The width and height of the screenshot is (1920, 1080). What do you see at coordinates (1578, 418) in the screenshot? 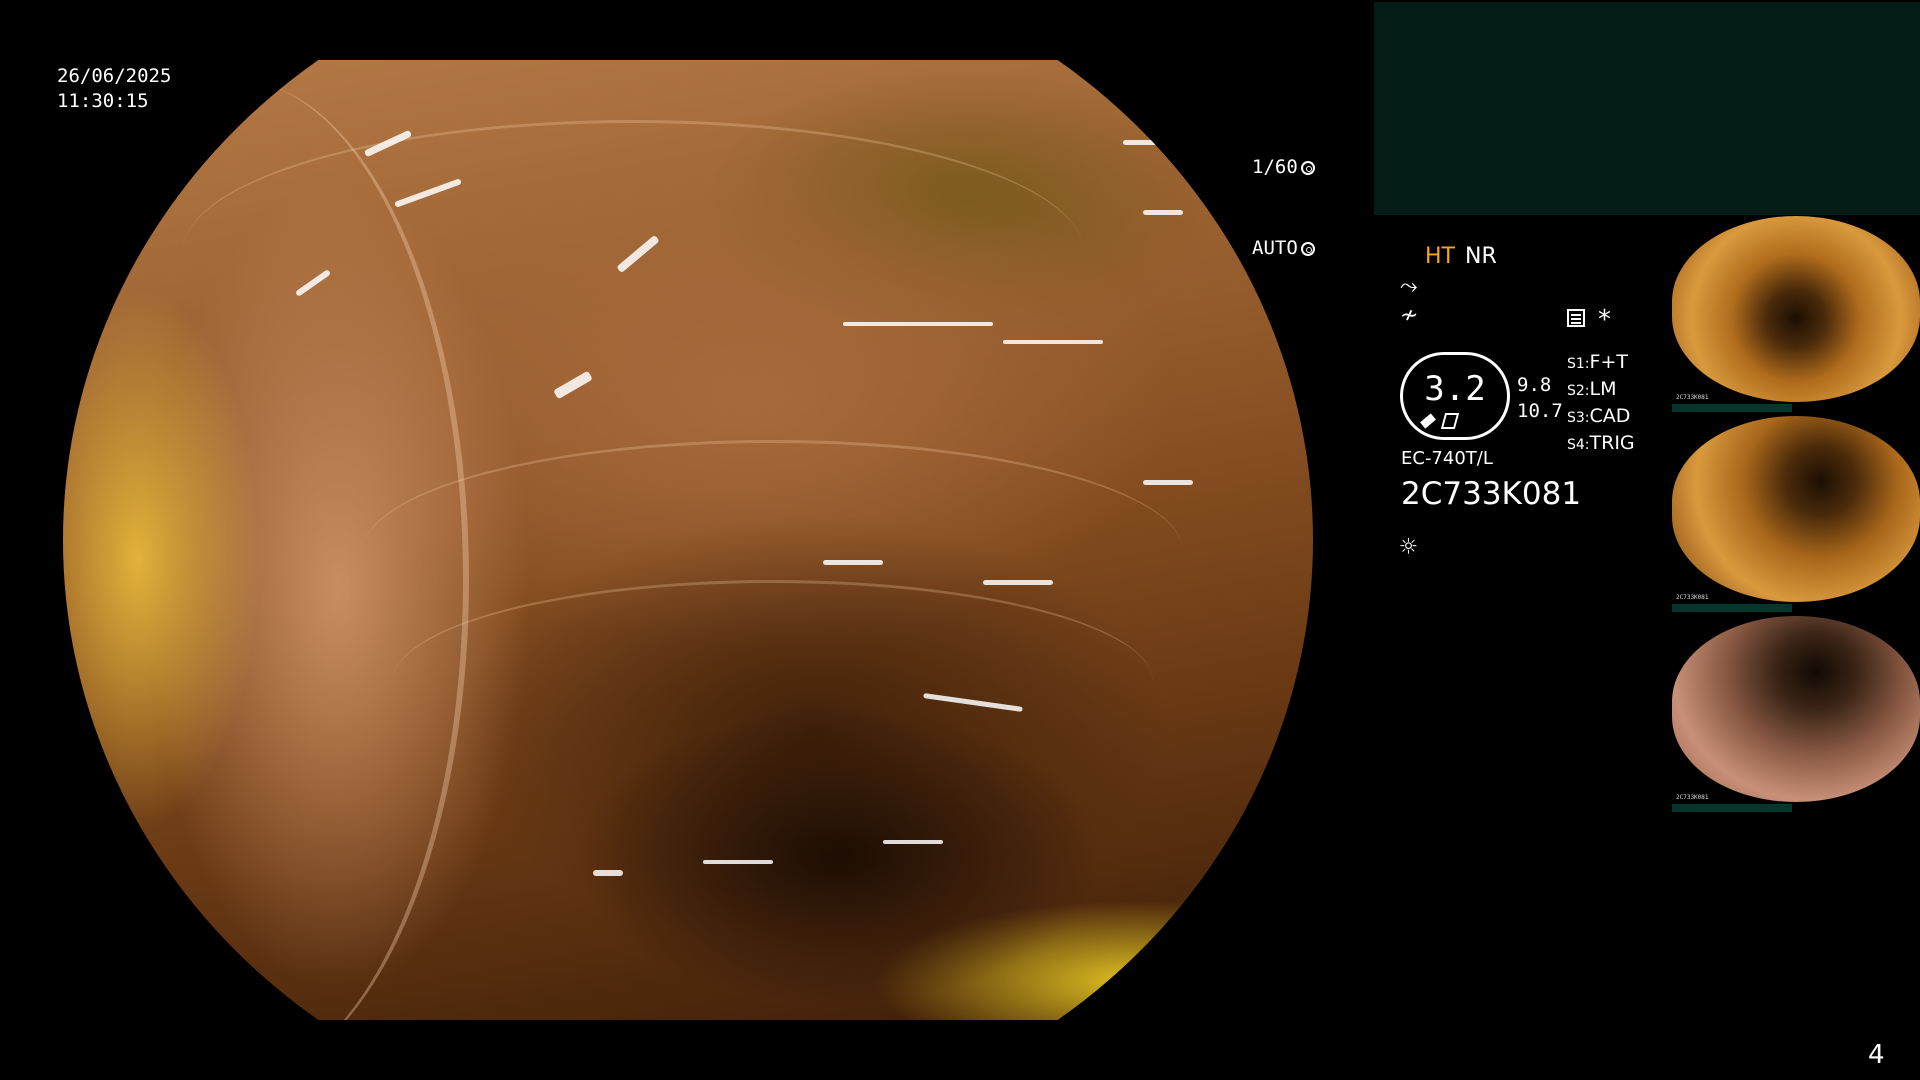
I see `switch-key: S3:` at bounding box center [1578, 418].